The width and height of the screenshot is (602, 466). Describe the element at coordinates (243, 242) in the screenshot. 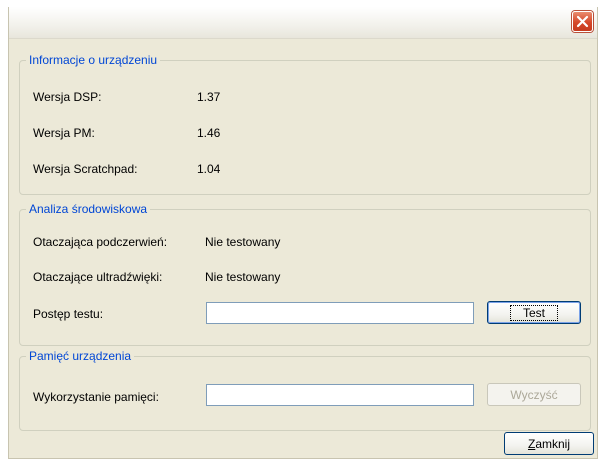

I see `infrared-value: Nie testowany` at that location.